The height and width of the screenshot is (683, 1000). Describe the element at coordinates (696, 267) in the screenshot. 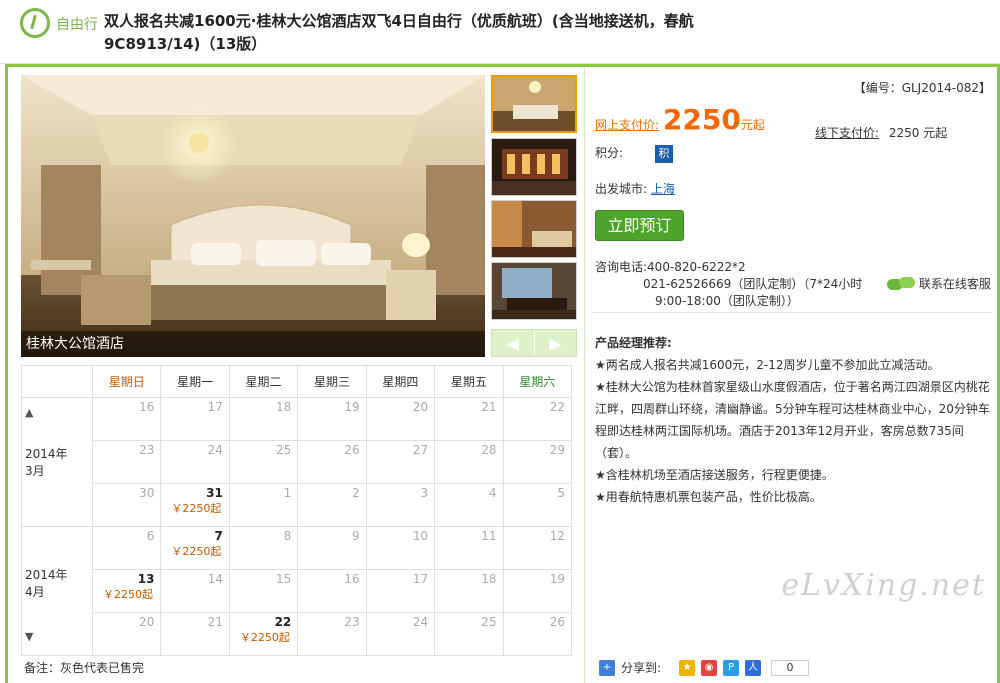

I see `phone-number: 400-820-6222*2` at that location.